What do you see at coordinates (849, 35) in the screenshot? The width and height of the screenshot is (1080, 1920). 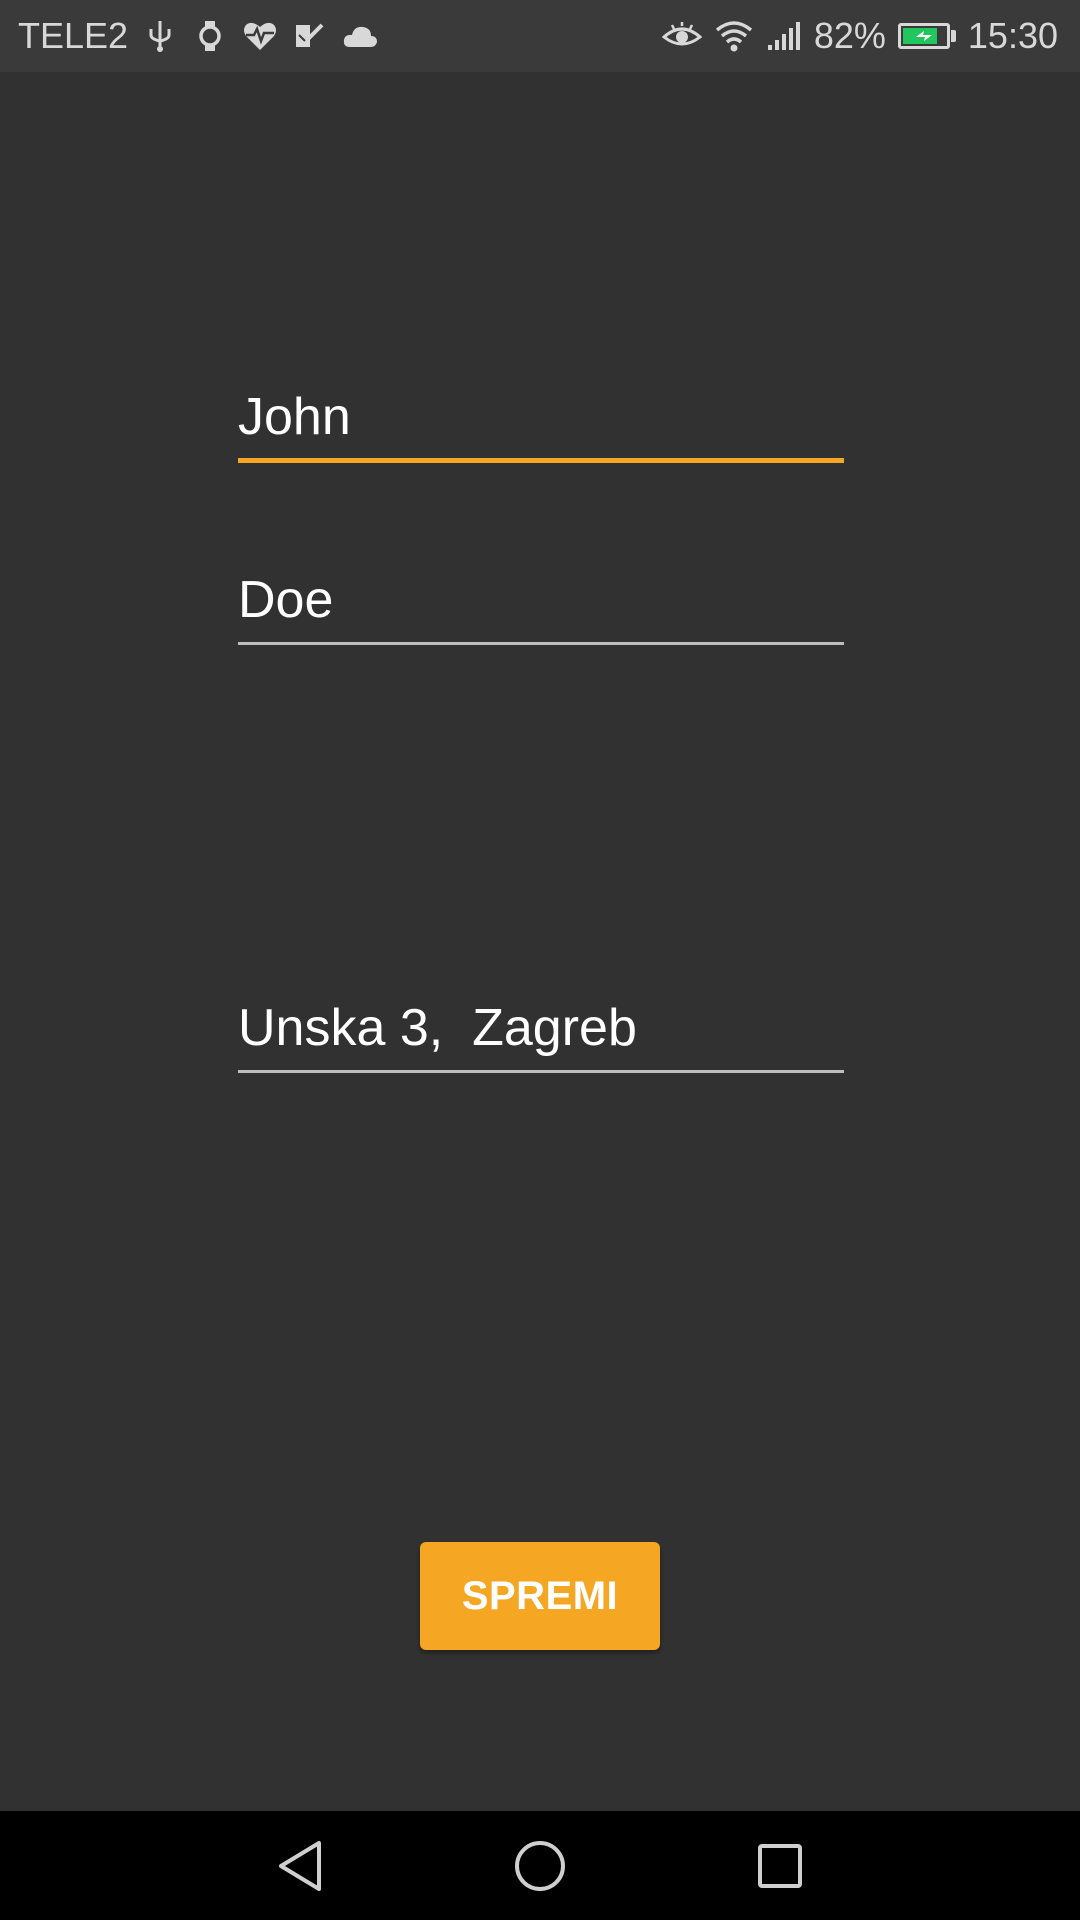 I see `battery-percent: 82%` at bounding box center [849, 35].